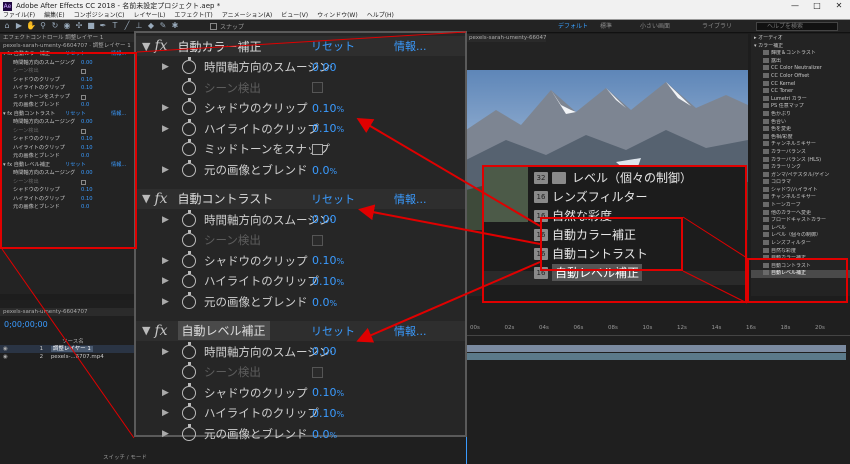 The image size is (850, 464). Describe the element at coordinates (324, 302) in the screenshot. I see `zoom-property-value: 0.0%` at that location.